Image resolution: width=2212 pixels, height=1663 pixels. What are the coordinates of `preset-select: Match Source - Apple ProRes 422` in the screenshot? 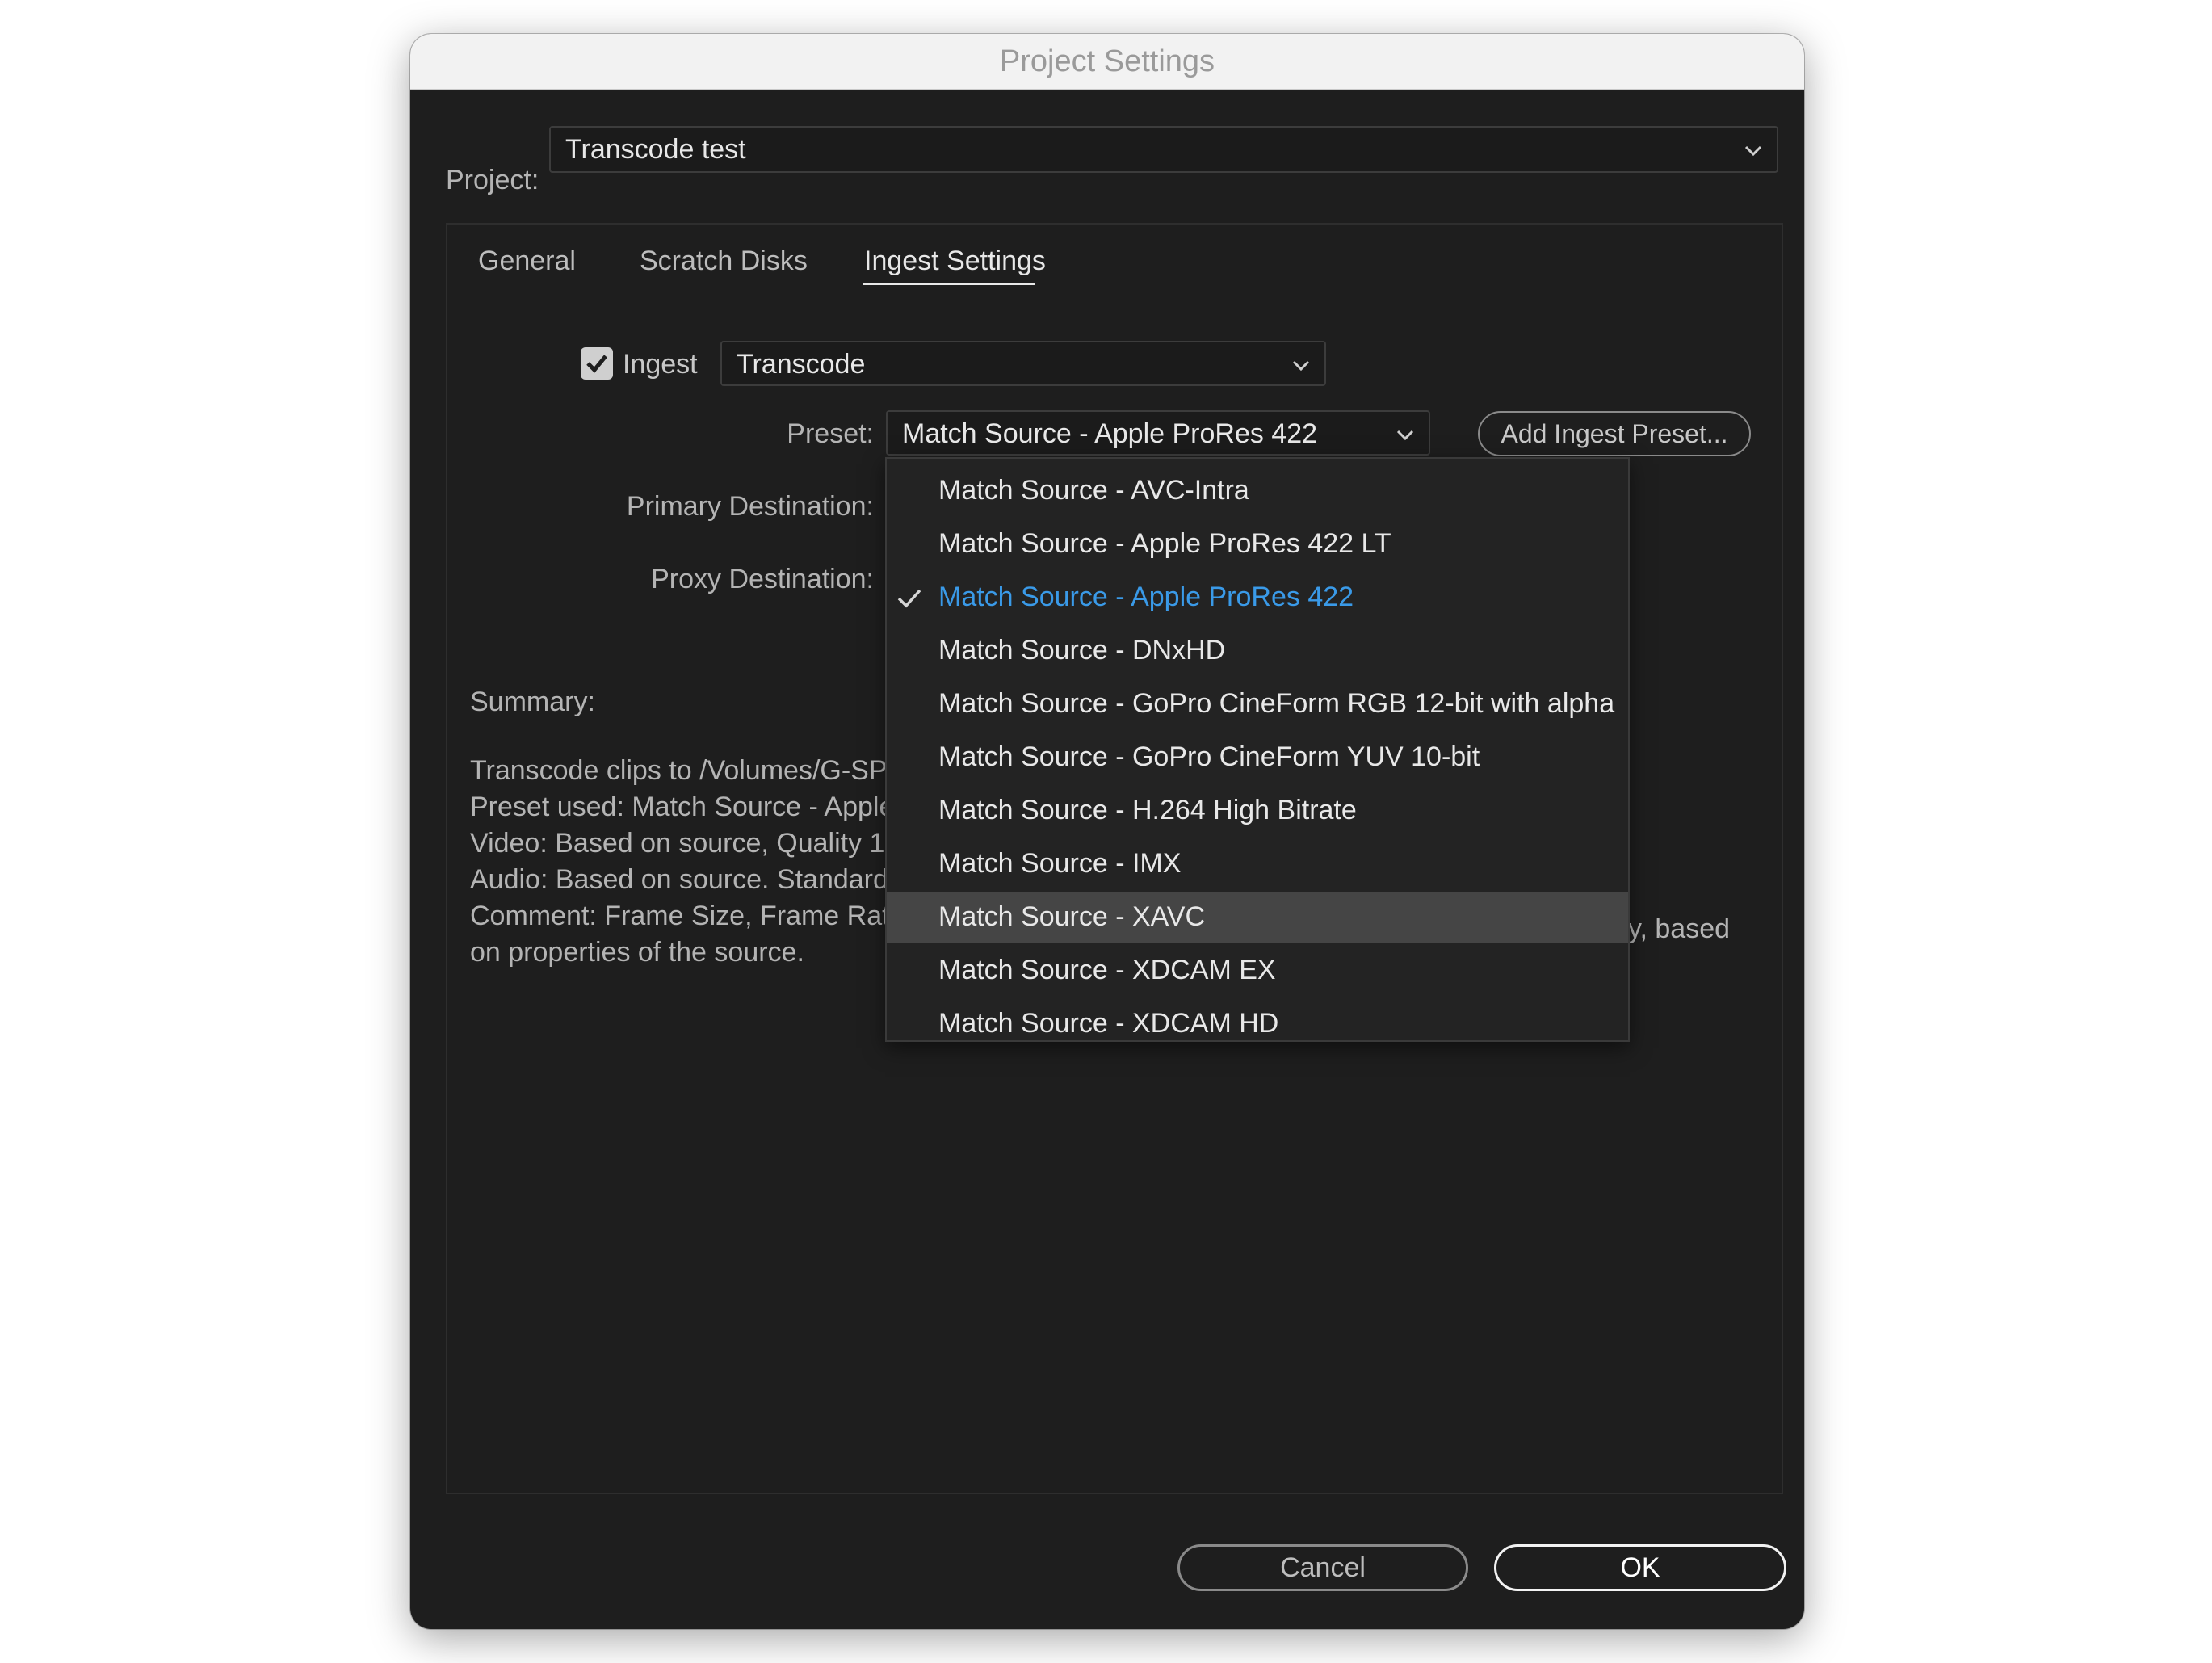 It's located at (1158, 433).